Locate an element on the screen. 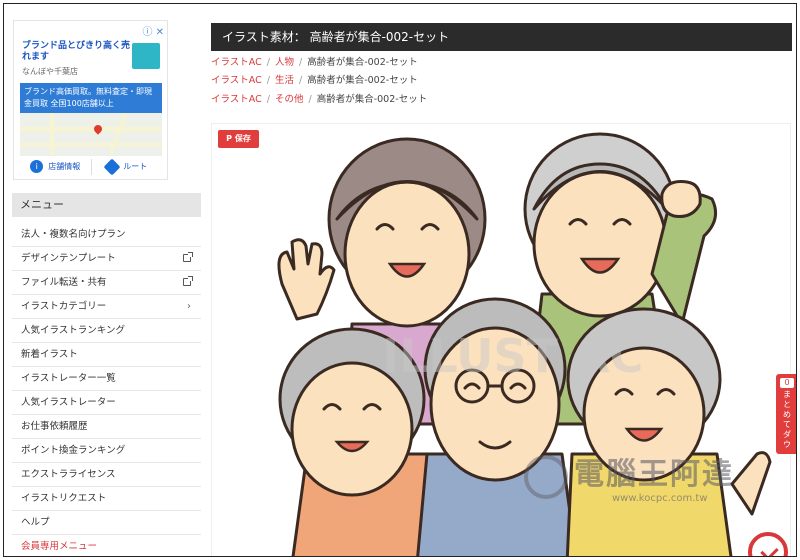 The image size is (800, 560). tab-char: と is located at coordinates (787, 404).